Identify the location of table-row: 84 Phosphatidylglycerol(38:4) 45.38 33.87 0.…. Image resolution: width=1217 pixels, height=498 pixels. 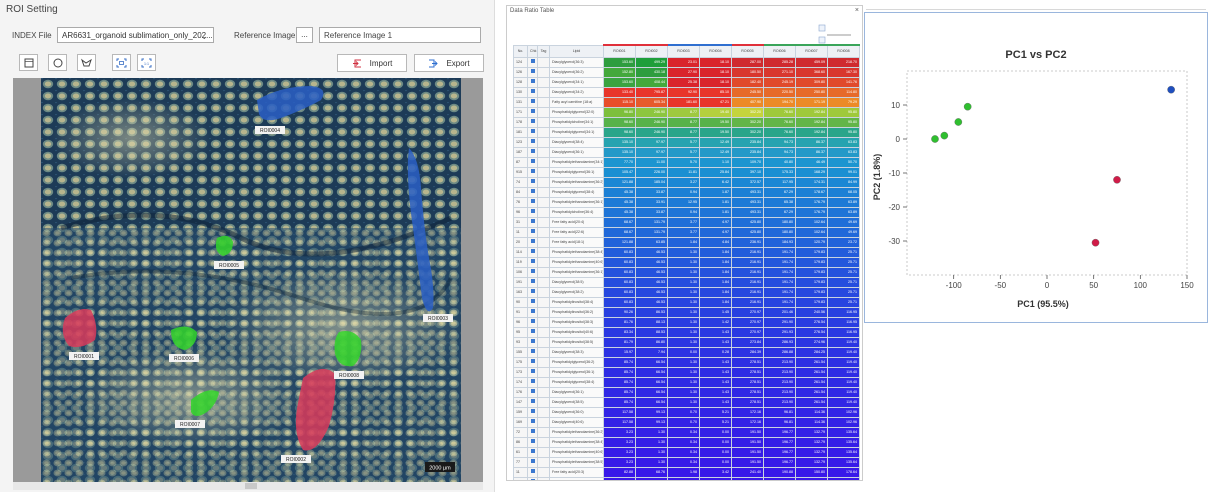
(686, 192).